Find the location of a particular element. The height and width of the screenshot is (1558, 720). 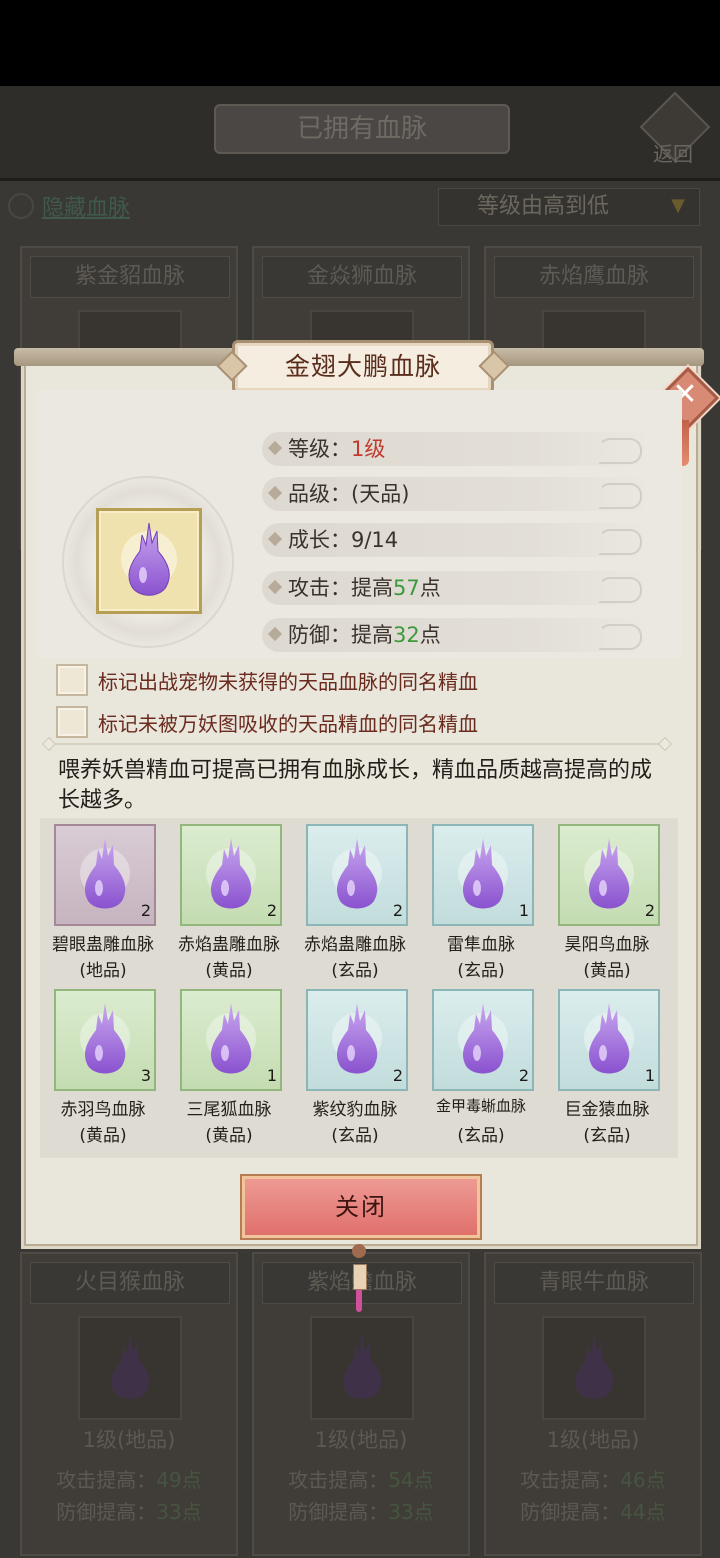

essence-name: 赤羽鸟血脉 is located at coordinates (103, 1110).